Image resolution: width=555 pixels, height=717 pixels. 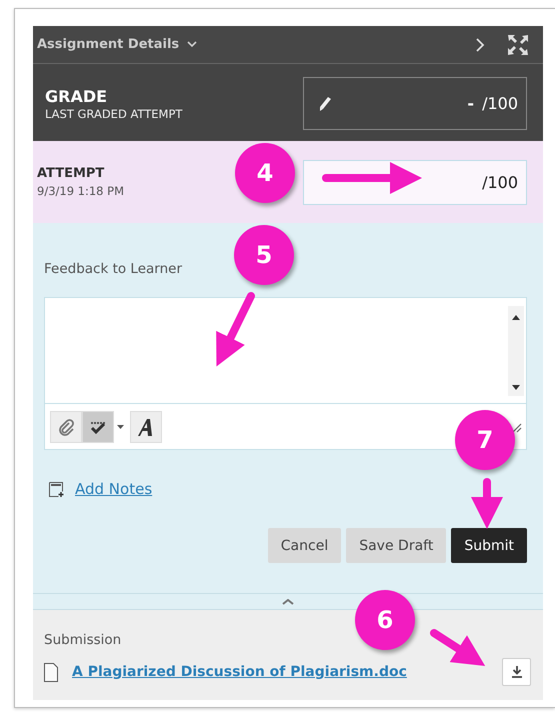 I want to click on scroll-up-icon, so click(x=516, y=317).